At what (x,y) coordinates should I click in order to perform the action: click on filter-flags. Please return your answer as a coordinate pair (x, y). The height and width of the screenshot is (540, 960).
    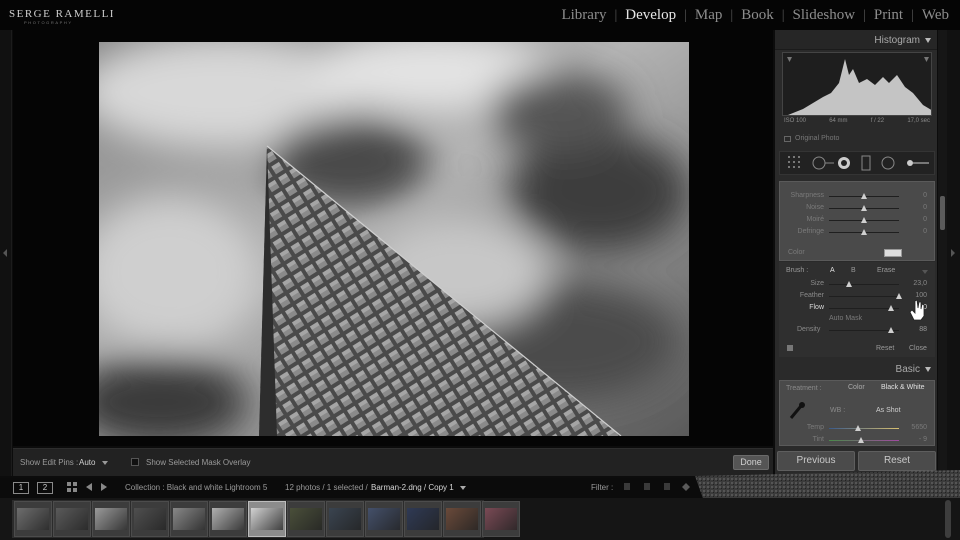
    Looking at the image, I should click on (655, 487).